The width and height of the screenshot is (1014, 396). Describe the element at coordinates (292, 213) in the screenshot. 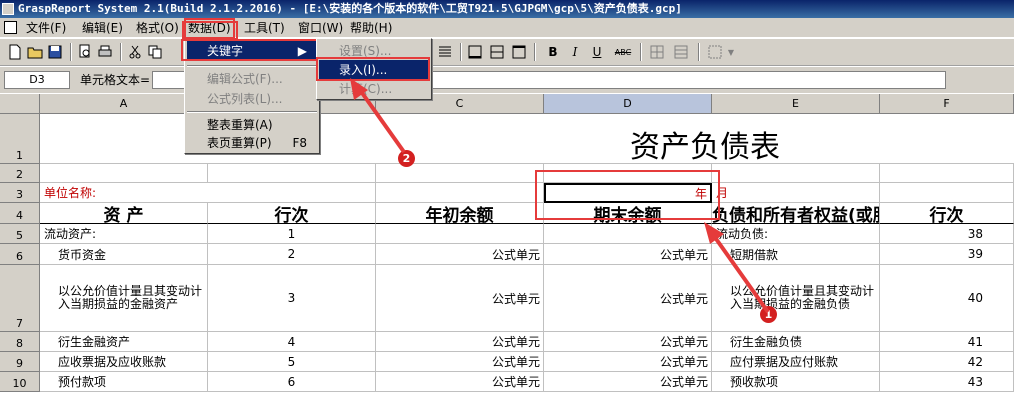

I see `header-line-no: 行次` at that location.